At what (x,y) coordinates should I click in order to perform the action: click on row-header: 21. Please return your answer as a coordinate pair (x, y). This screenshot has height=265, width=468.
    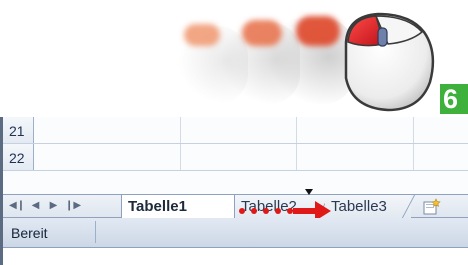
    Looking at the image, I should click on (18, 130).